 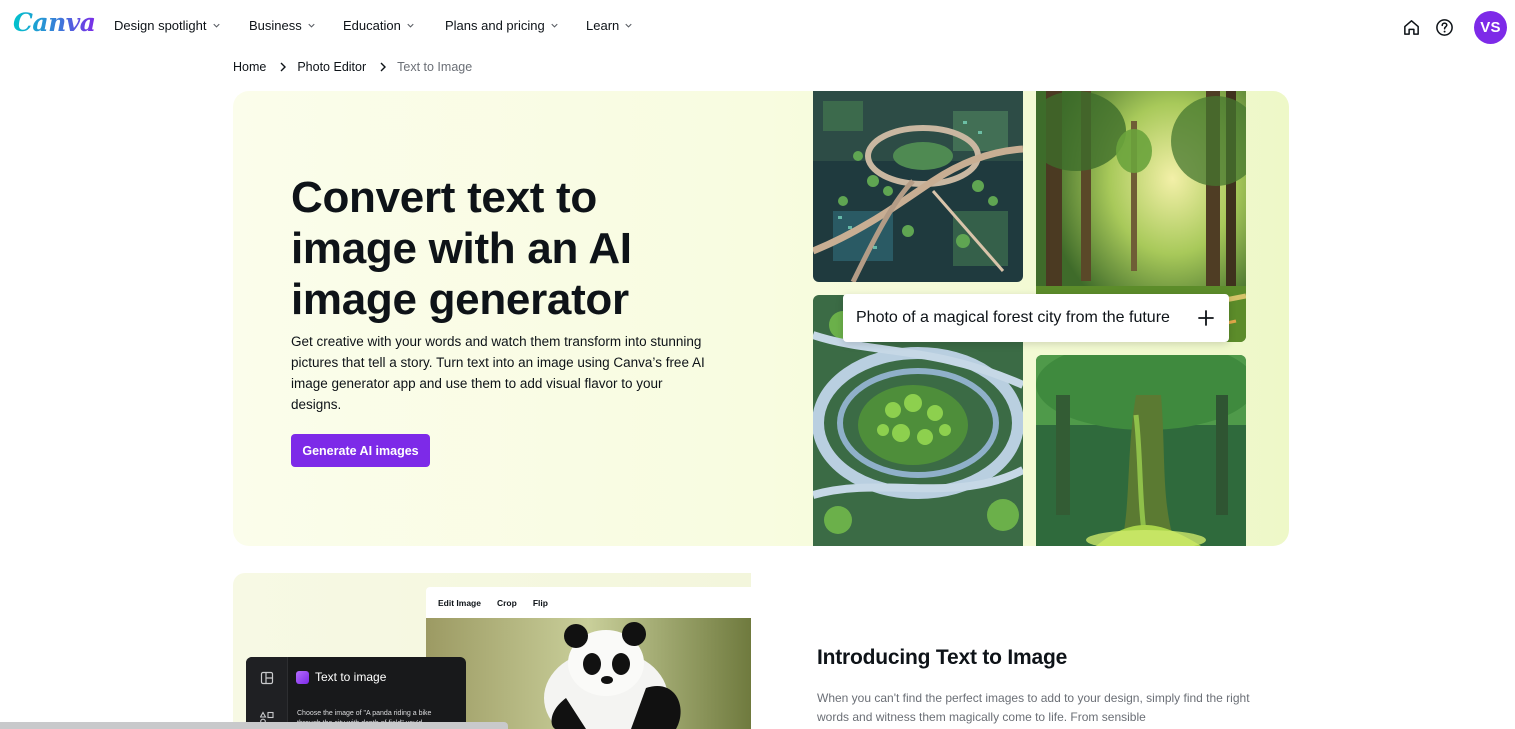 What do you see at coordinates (588, 673) in the screenshot?
I see `panda-image` at bounding box center [588, 673].